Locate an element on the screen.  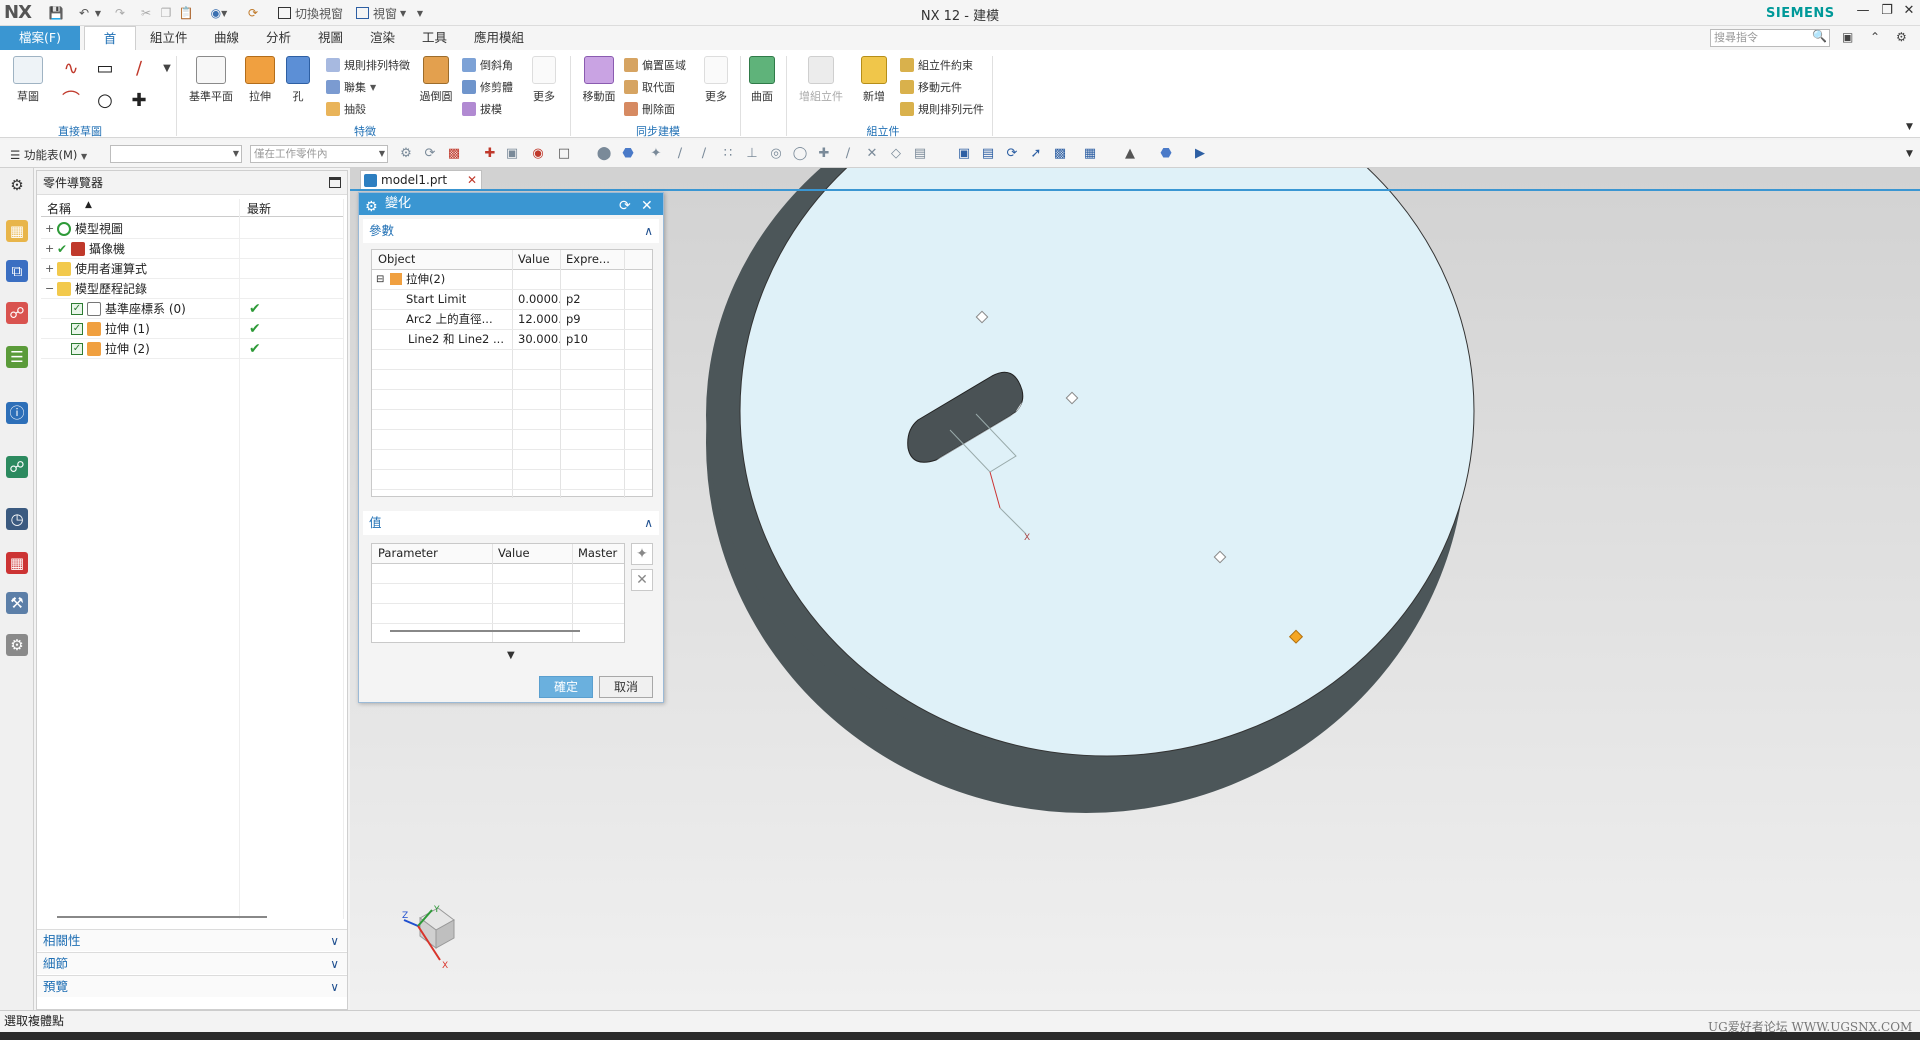
pattern-component-button: 規則排列元件 is located at coordinates (942, 109).